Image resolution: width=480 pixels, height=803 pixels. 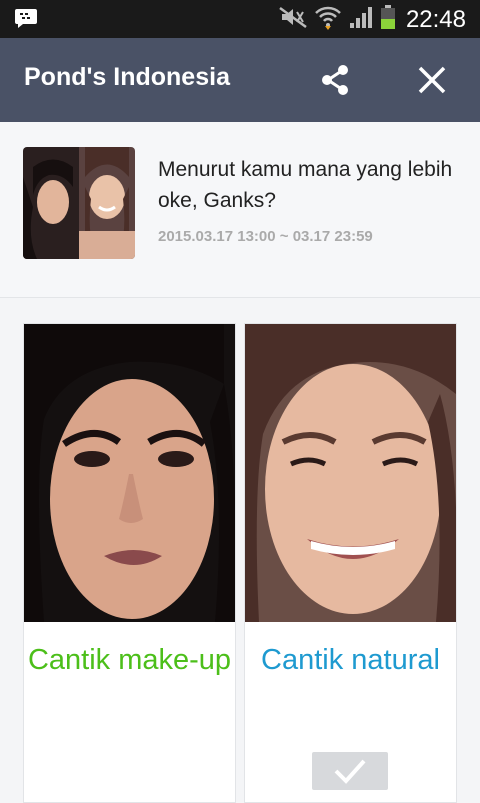 I want to click on vote-check-button, so click(x=350, y=771).